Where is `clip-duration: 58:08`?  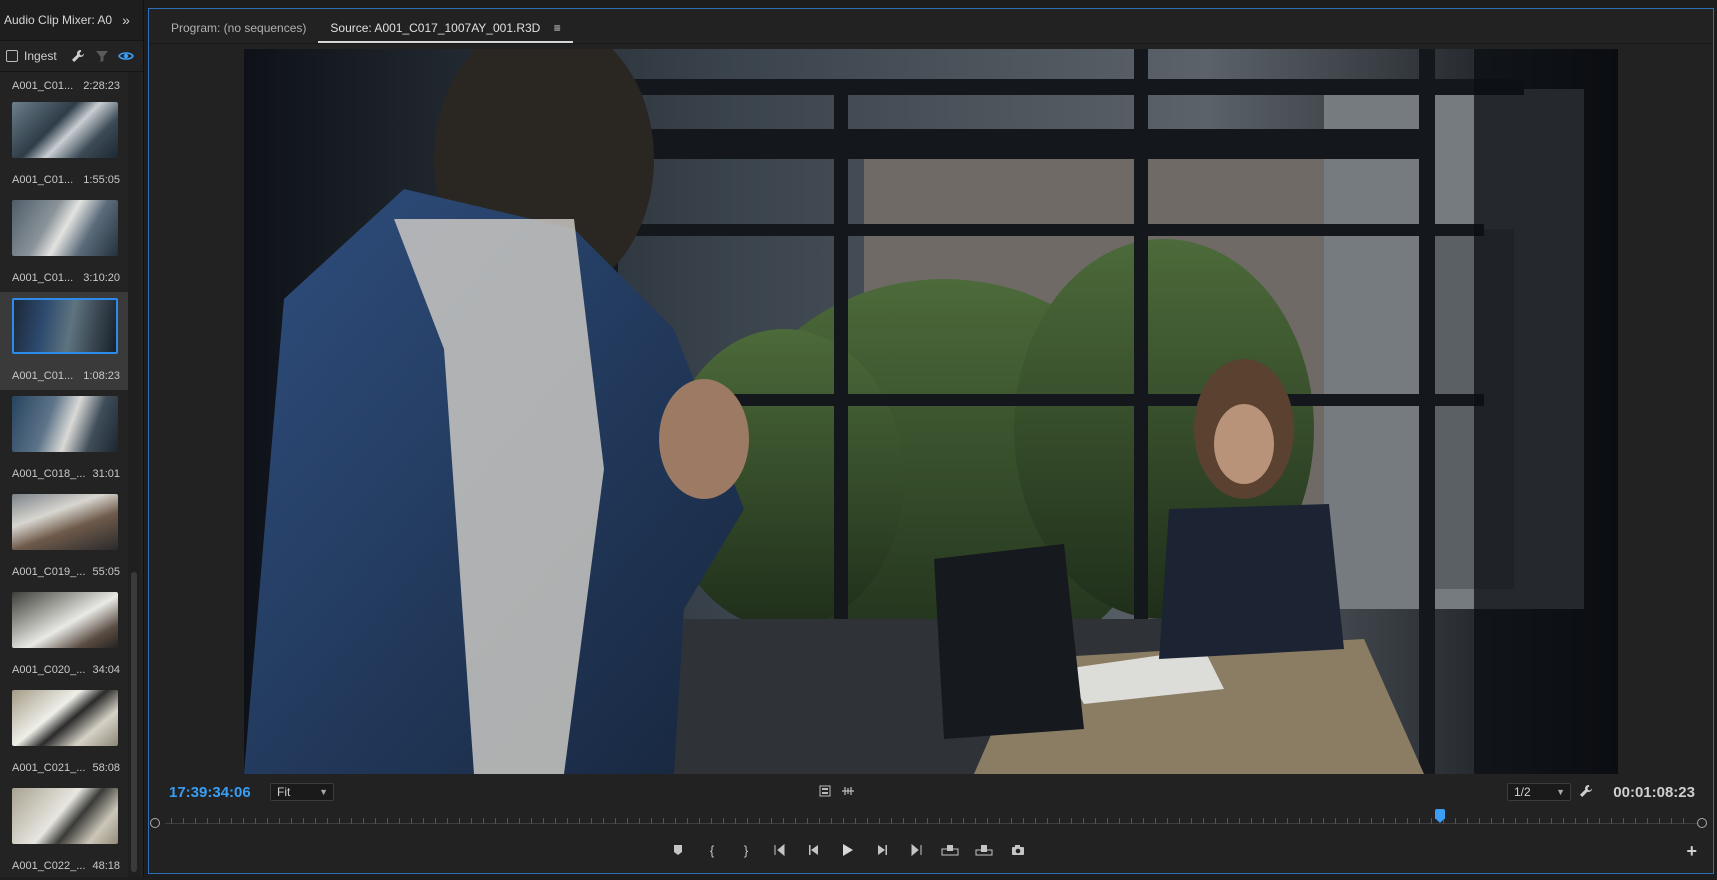
clip-duration: 58:08 is located at coordinates (106, 768).